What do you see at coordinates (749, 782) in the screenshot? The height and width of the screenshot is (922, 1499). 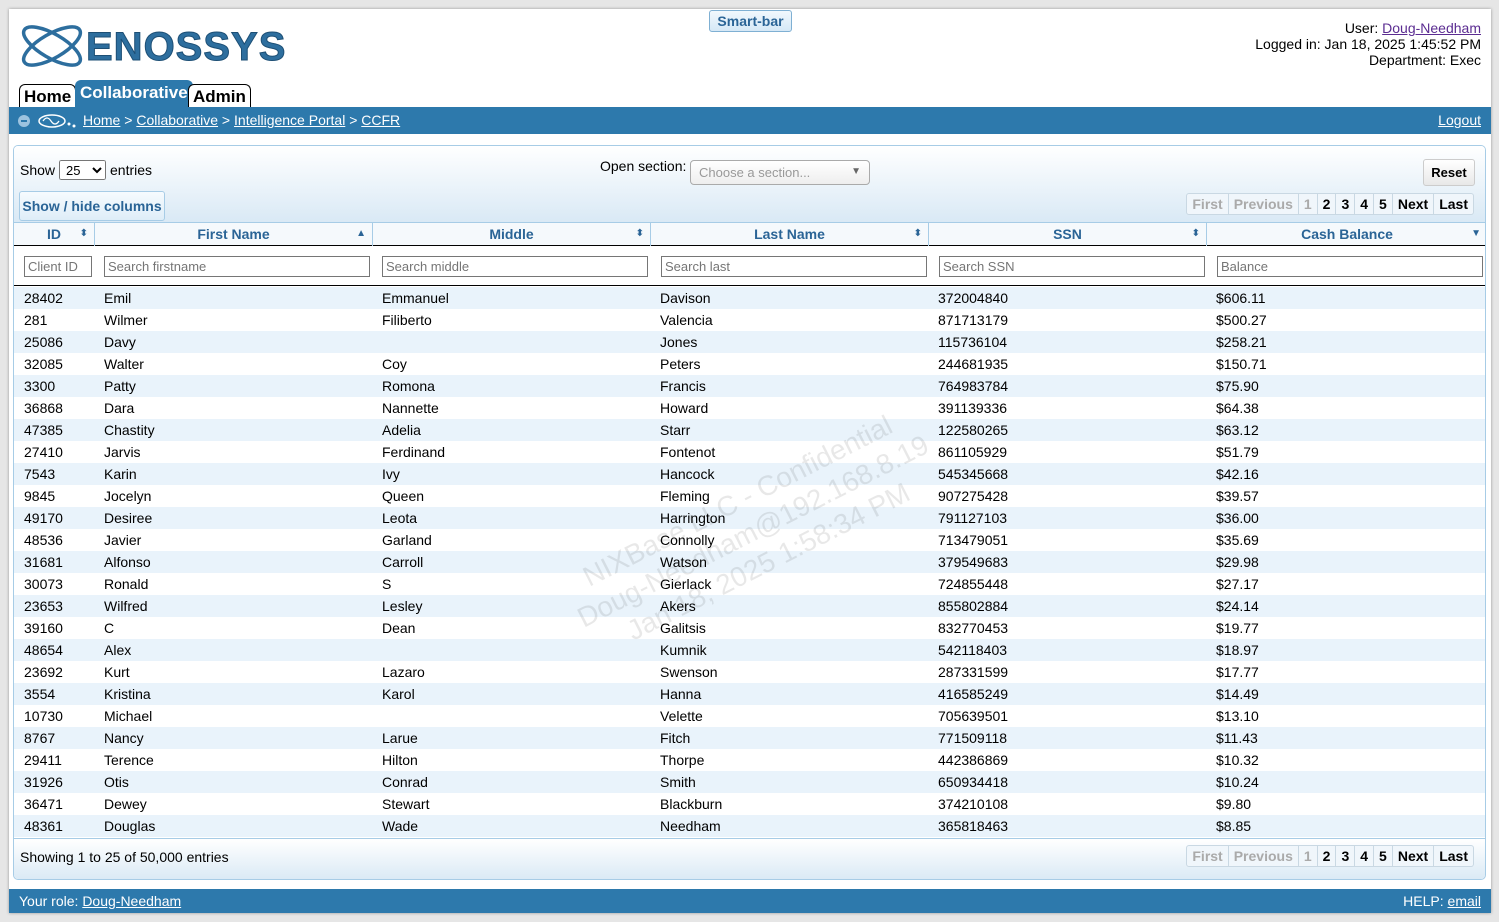 I see `table-row: 31926 Otis Conrad Smith 650934418 $10.24` at bounding box center [749, 782].